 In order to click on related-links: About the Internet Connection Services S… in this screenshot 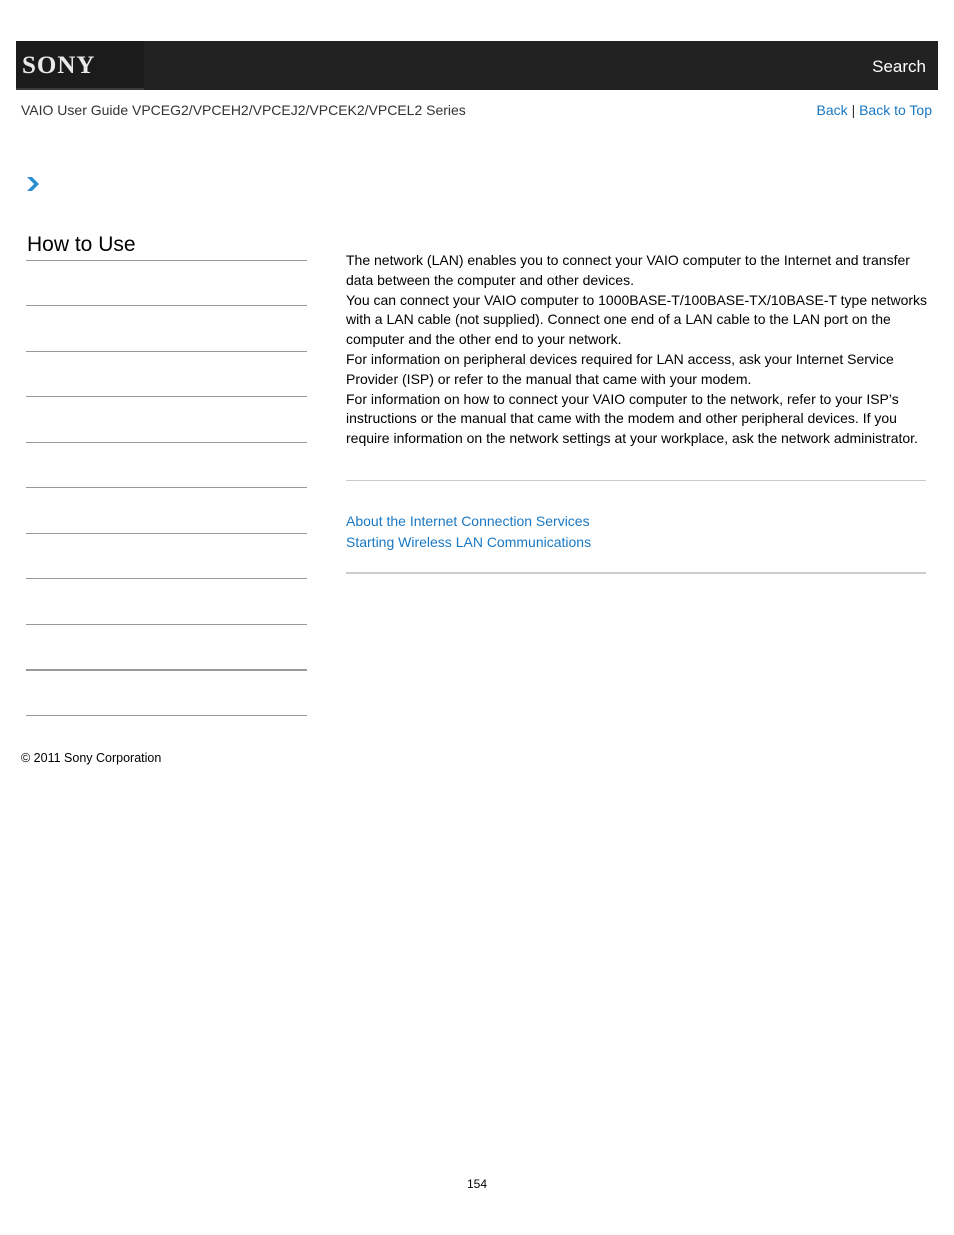, I will do `click(468, 532)`.